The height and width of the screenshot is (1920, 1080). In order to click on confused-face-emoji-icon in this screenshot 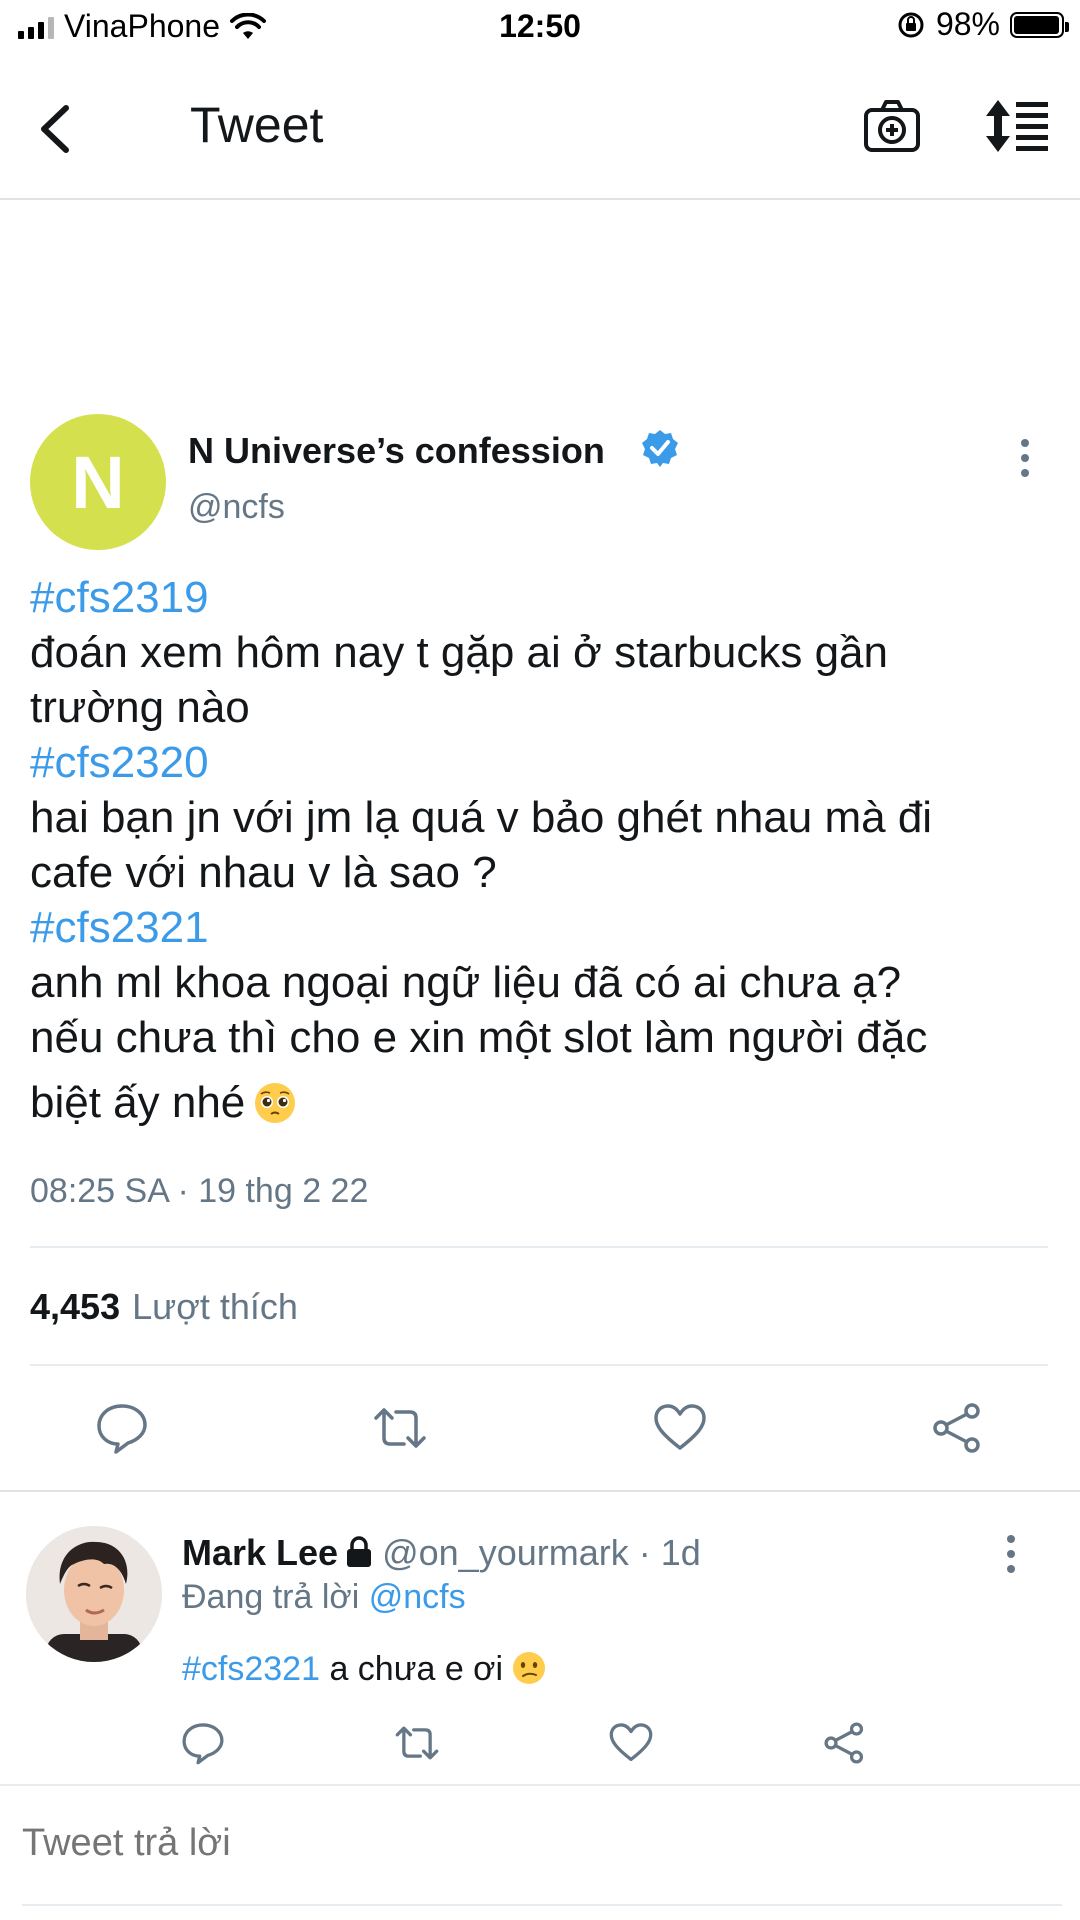, I will do `click(529, 1668)`.